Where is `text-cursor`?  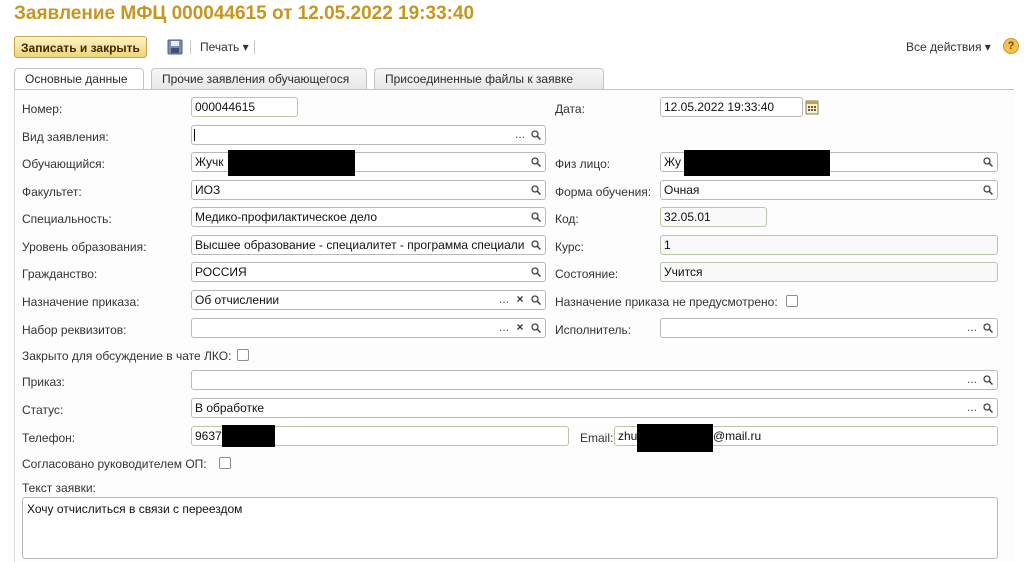 text-cursor is located at coordinates (194, 135).